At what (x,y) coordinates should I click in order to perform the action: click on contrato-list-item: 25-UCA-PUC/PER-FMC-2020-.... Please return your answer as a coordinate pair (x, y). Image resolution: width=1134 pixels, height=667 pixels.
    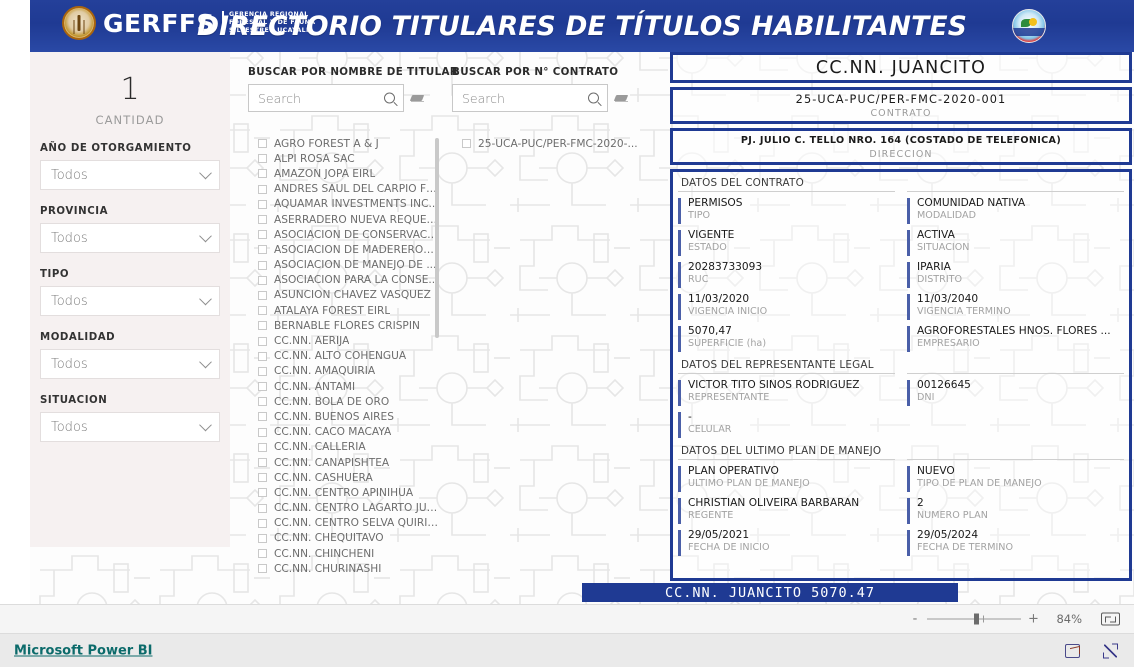
    Looking at the image, I should click on (552, 143).